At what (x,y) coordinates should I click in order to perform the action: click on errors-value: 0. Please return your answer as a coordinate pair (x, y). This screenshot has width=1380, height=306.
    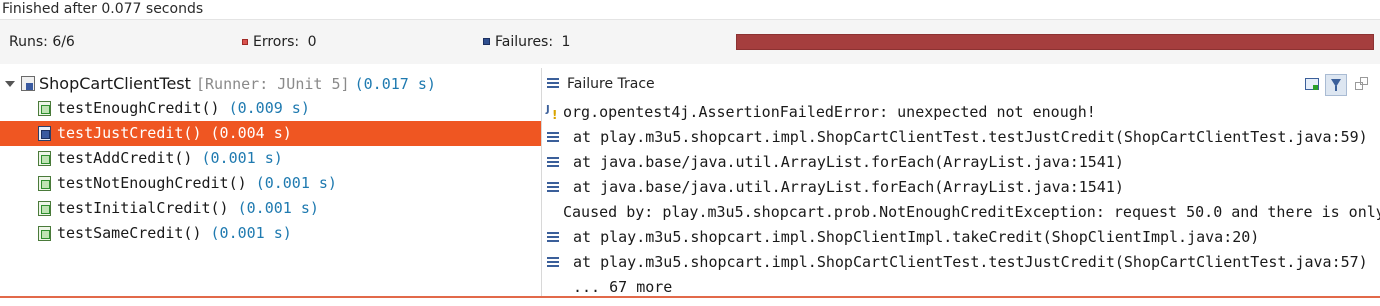
    Looking at the image, I should click on (312, 42).